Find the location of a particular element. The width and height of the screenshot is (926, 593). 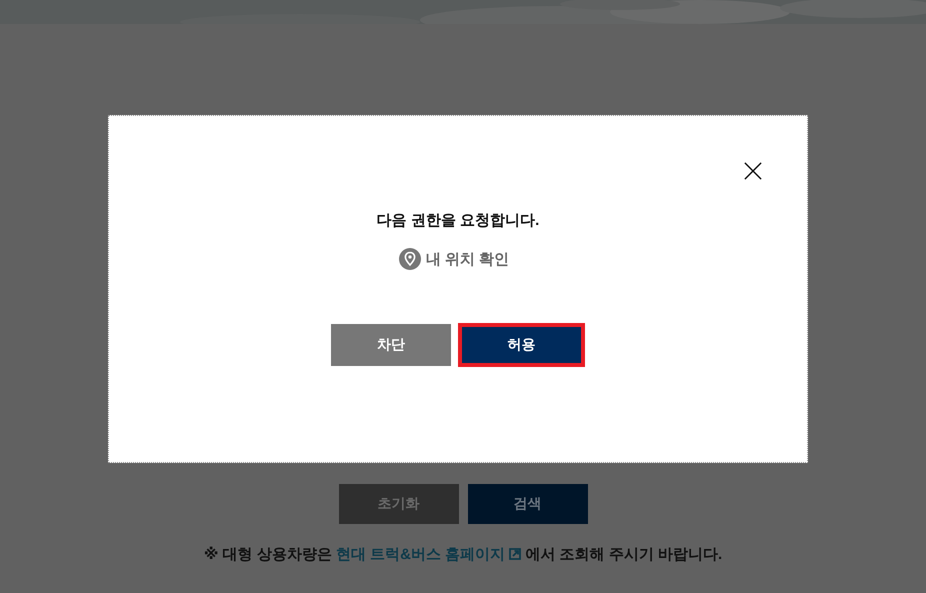

block-button: 차단 is located at coordinates (391, 345).